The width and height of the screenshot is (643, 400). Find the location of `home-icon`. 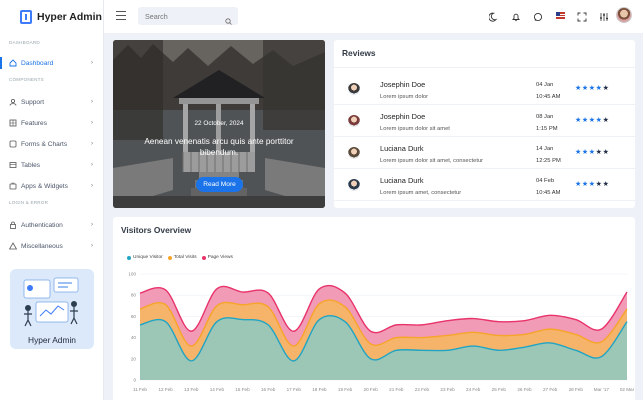

home-icon is located at coordinates (13, 63).